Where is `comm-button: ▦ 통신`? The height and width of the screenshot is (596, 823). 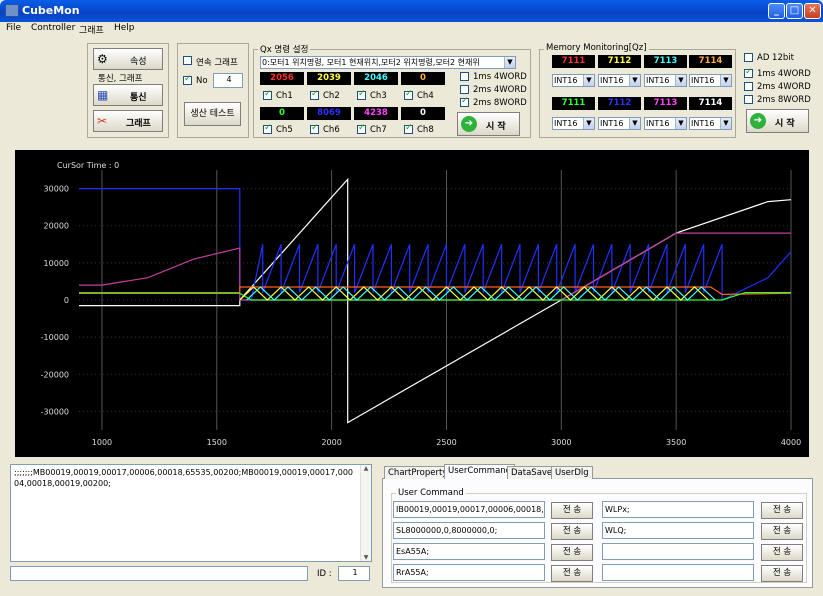
comm-button: ▦ 통신 is located at coordinates (128, 95).